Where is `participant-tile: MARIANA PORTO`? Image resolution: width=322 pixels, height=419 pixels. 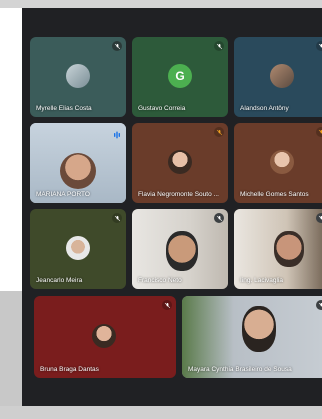
participant-tile: MARIANA PORTO is located at coordinates (78, 163).